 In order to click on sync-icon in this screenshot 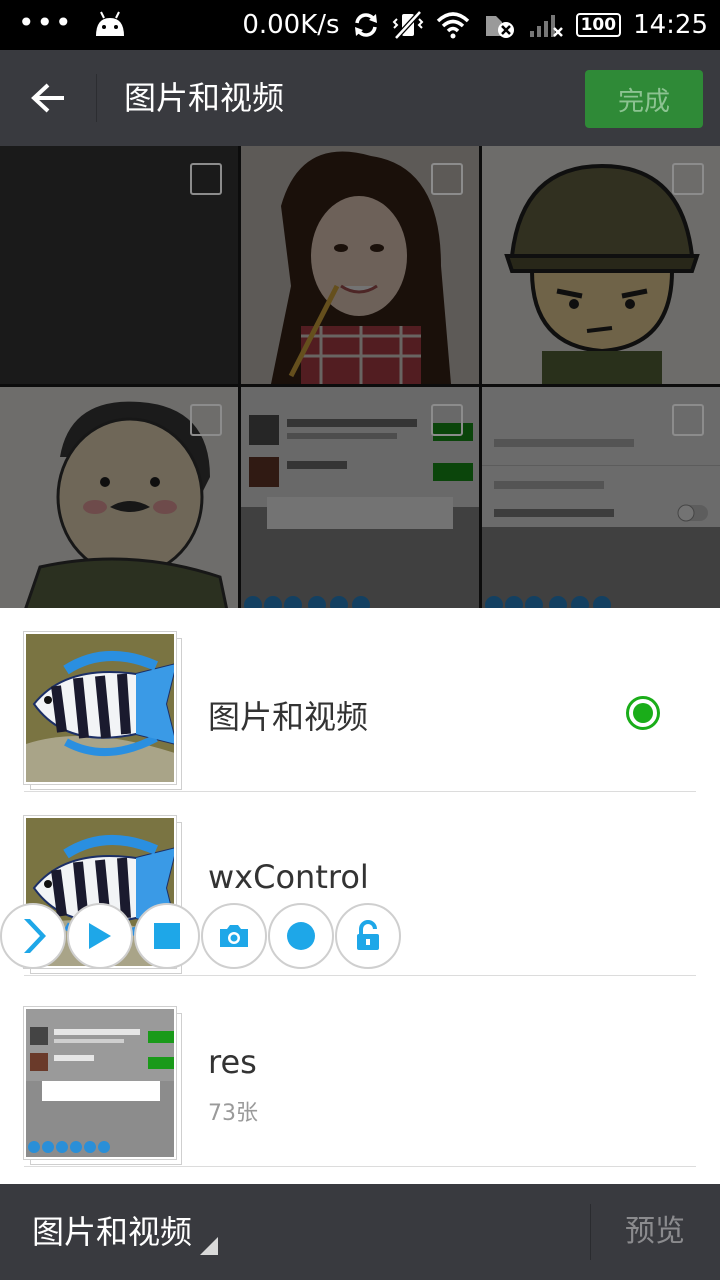, I will do `click(366, 25)`.